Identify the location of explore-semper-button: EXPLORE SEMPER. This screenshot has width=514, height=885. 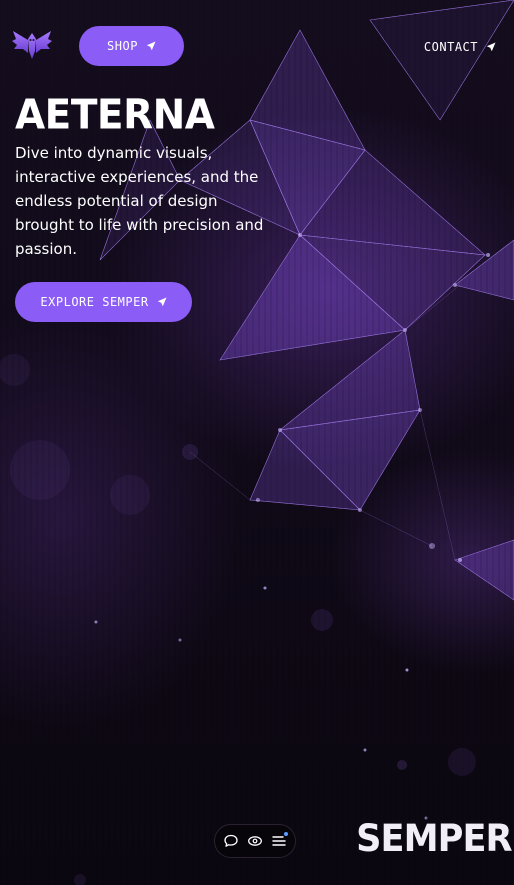
(103, 302).